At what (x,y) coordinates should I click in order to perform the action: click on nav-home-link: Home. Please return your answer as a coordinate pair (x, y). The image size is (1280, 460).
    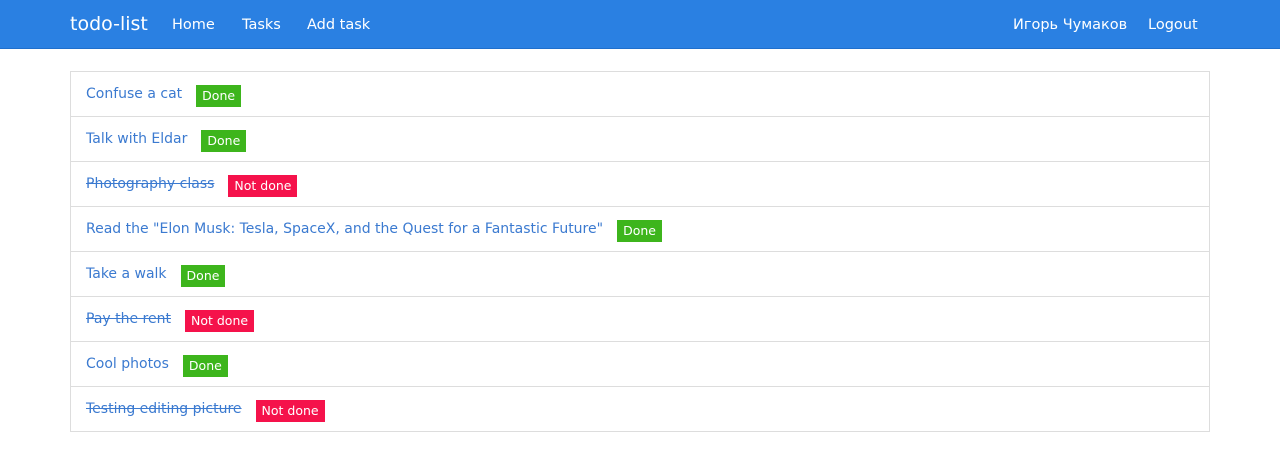
    Looking at the image, I should click on (193, 25).